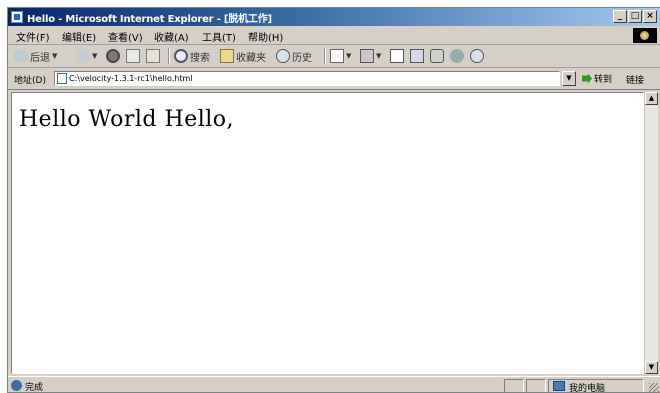  I want to click on print-icon, so click(367, 56).